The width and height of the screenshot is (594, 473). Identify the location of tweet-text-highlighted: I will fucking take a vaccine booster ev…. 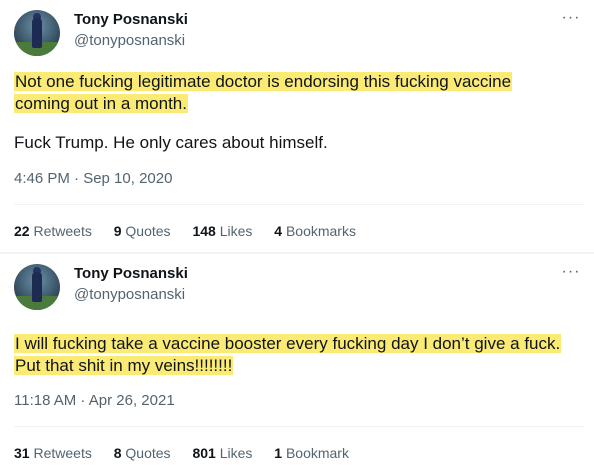
(299, 355).